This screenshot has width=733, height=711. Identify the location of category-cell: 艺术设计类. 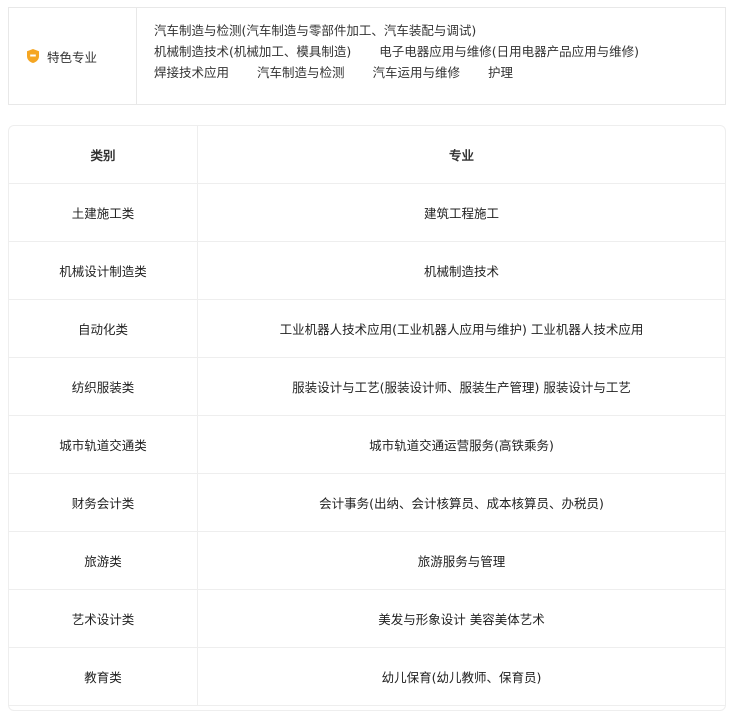
(103, 618).